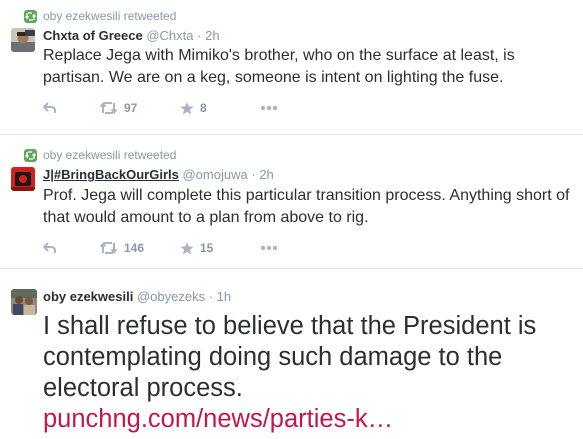 The width and height of the screenshot is (583, 439). I want to click on user-handle: @Chxta, so click(169, 35).